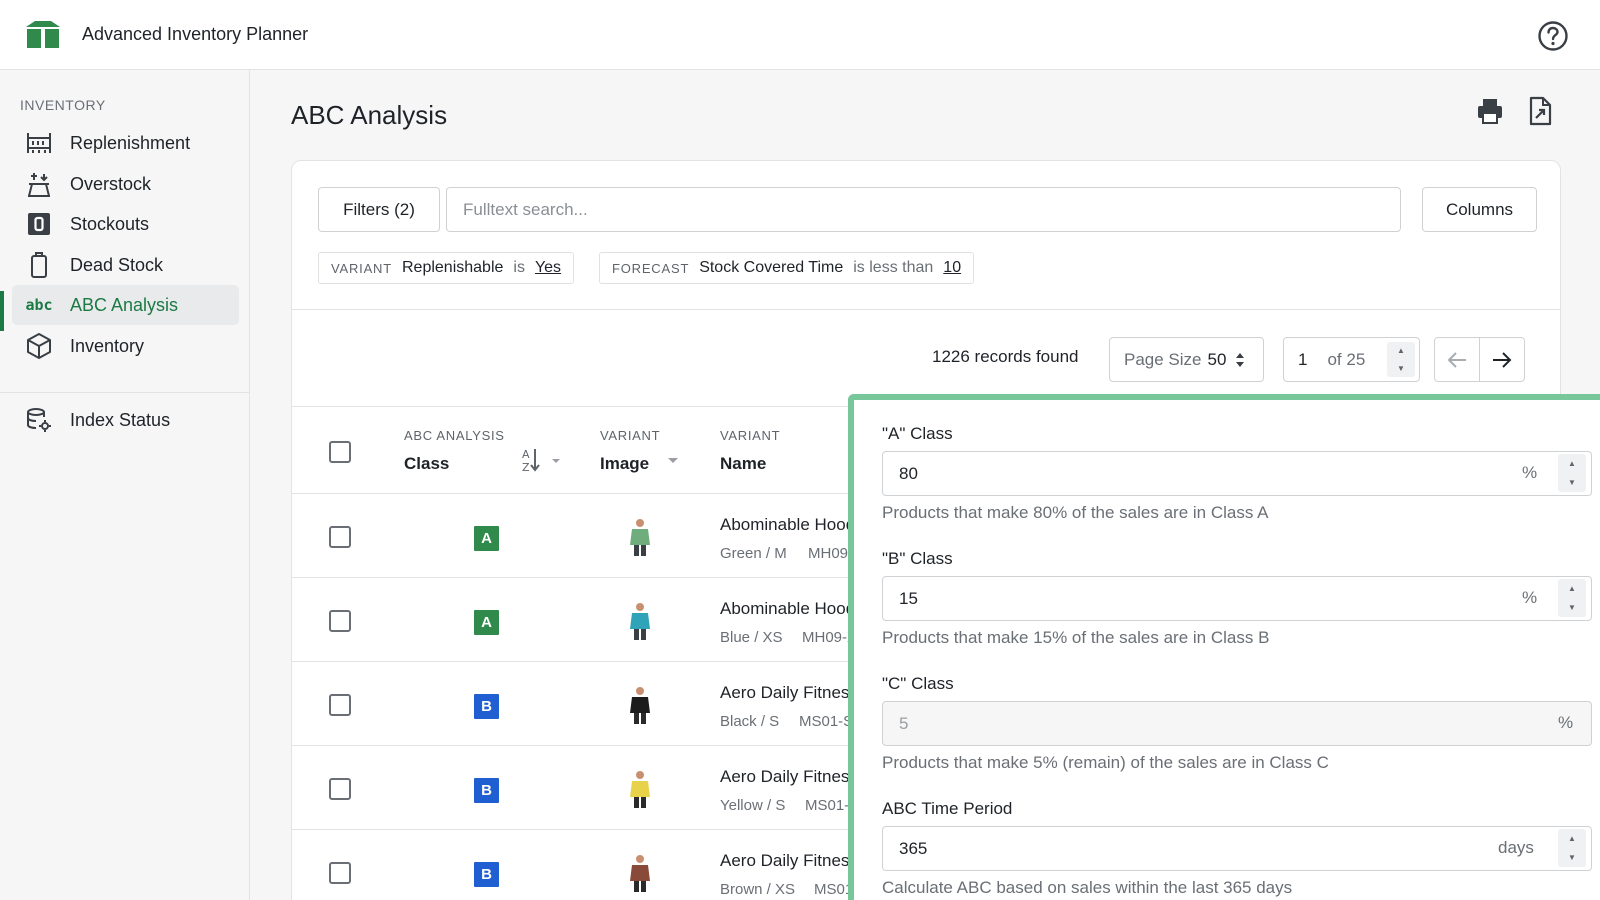 The width and height of the screenshot is (1600, 900). Describe the element at coordinates (2, 311) in the screenshot. I see `active-indicator` at that location.